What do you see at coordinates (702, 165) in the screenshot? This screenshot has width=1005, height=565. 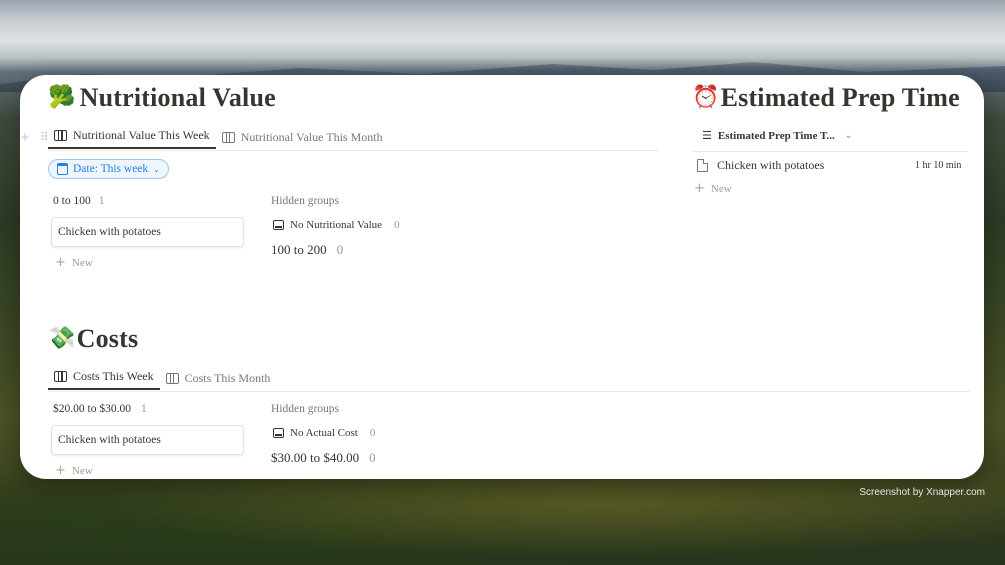 I see `page-icon` at bounding box center [702, 165].